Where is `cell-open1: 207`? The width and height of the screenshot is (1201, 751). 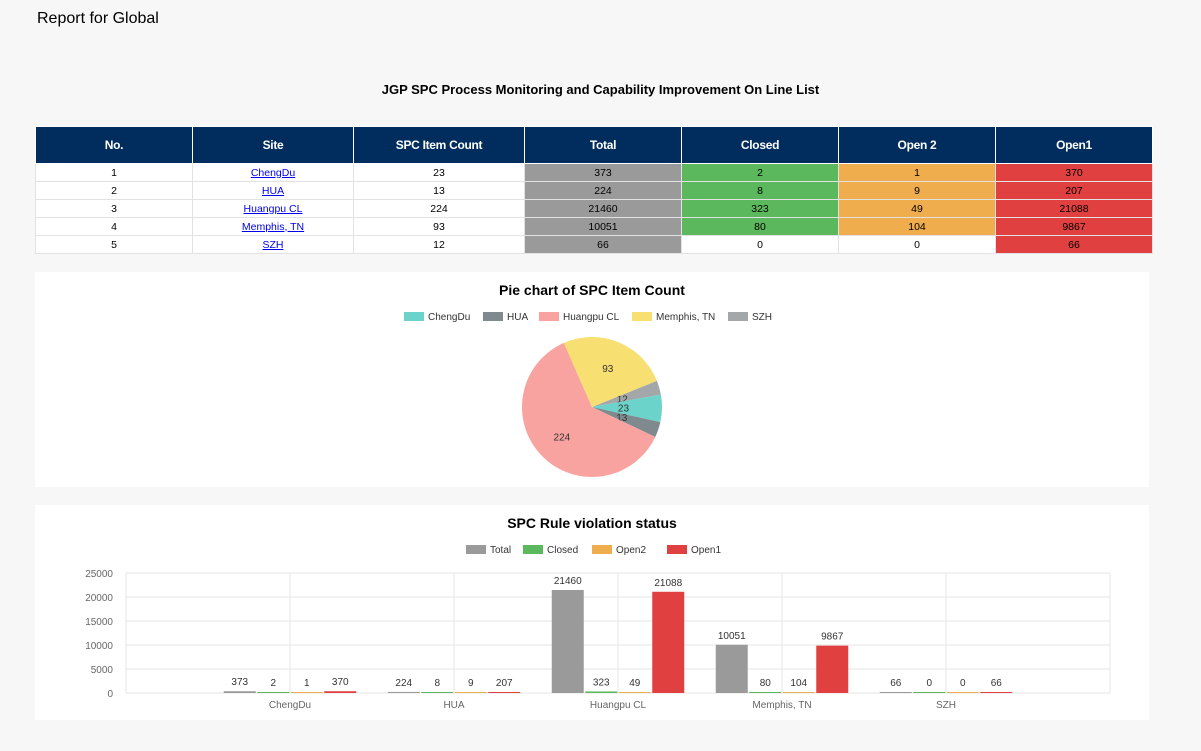 cell-open1: 207 is located at coordinates (1074, 190).